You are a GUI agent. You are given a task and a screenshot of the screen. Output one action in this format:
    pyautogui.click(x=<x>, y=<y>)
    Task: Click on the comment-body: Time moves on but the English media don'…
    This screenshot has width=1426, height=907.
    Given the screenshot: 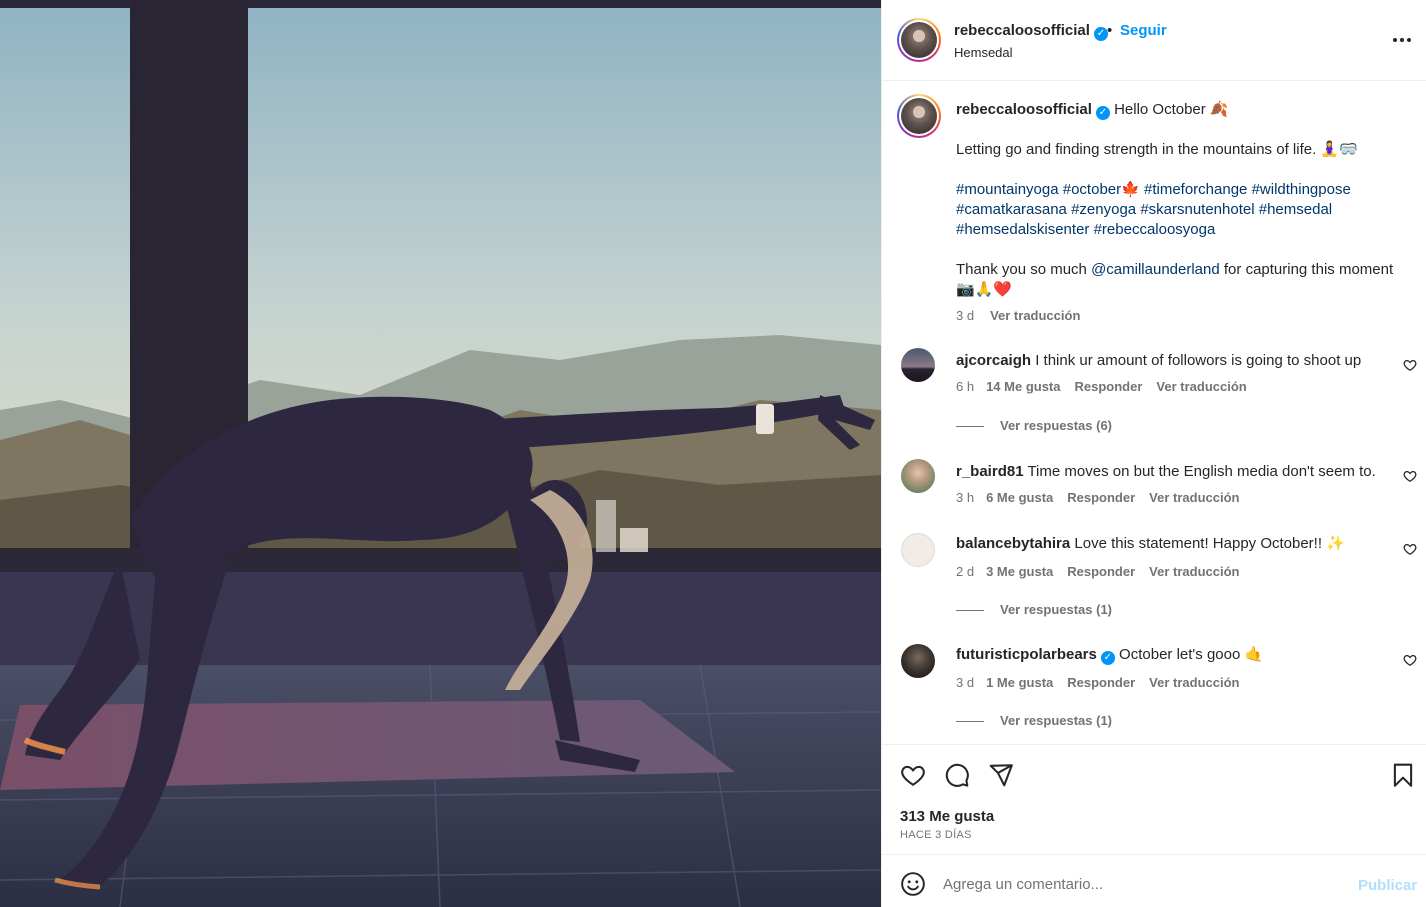 What is the action you would take?
    pyautogui.click(x=1201, y=471)
    